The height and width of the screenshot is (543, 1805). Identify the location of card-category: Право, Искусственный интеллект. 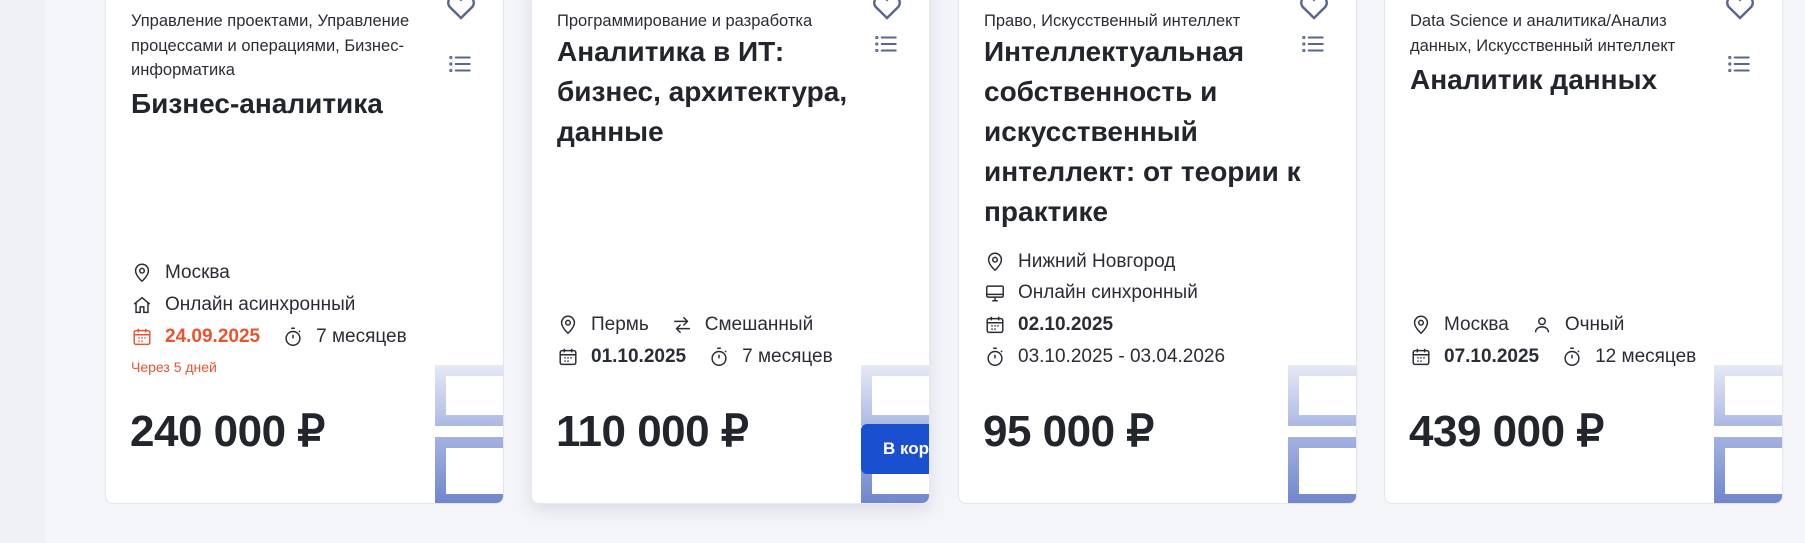
(1112, 21).